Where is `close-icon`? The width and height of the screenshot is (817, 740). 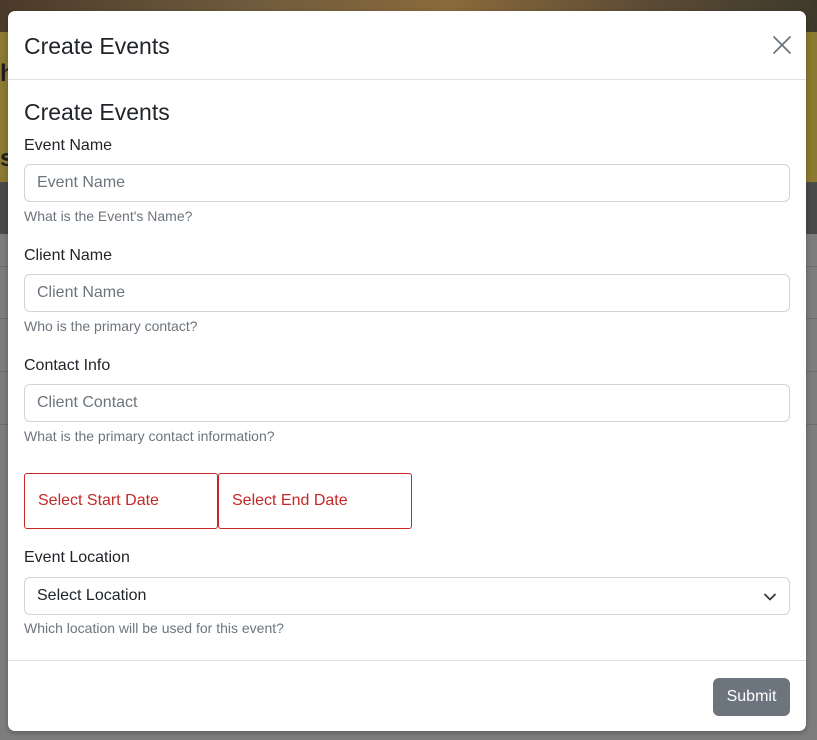 close-icon is located at coordinates (782, 45).